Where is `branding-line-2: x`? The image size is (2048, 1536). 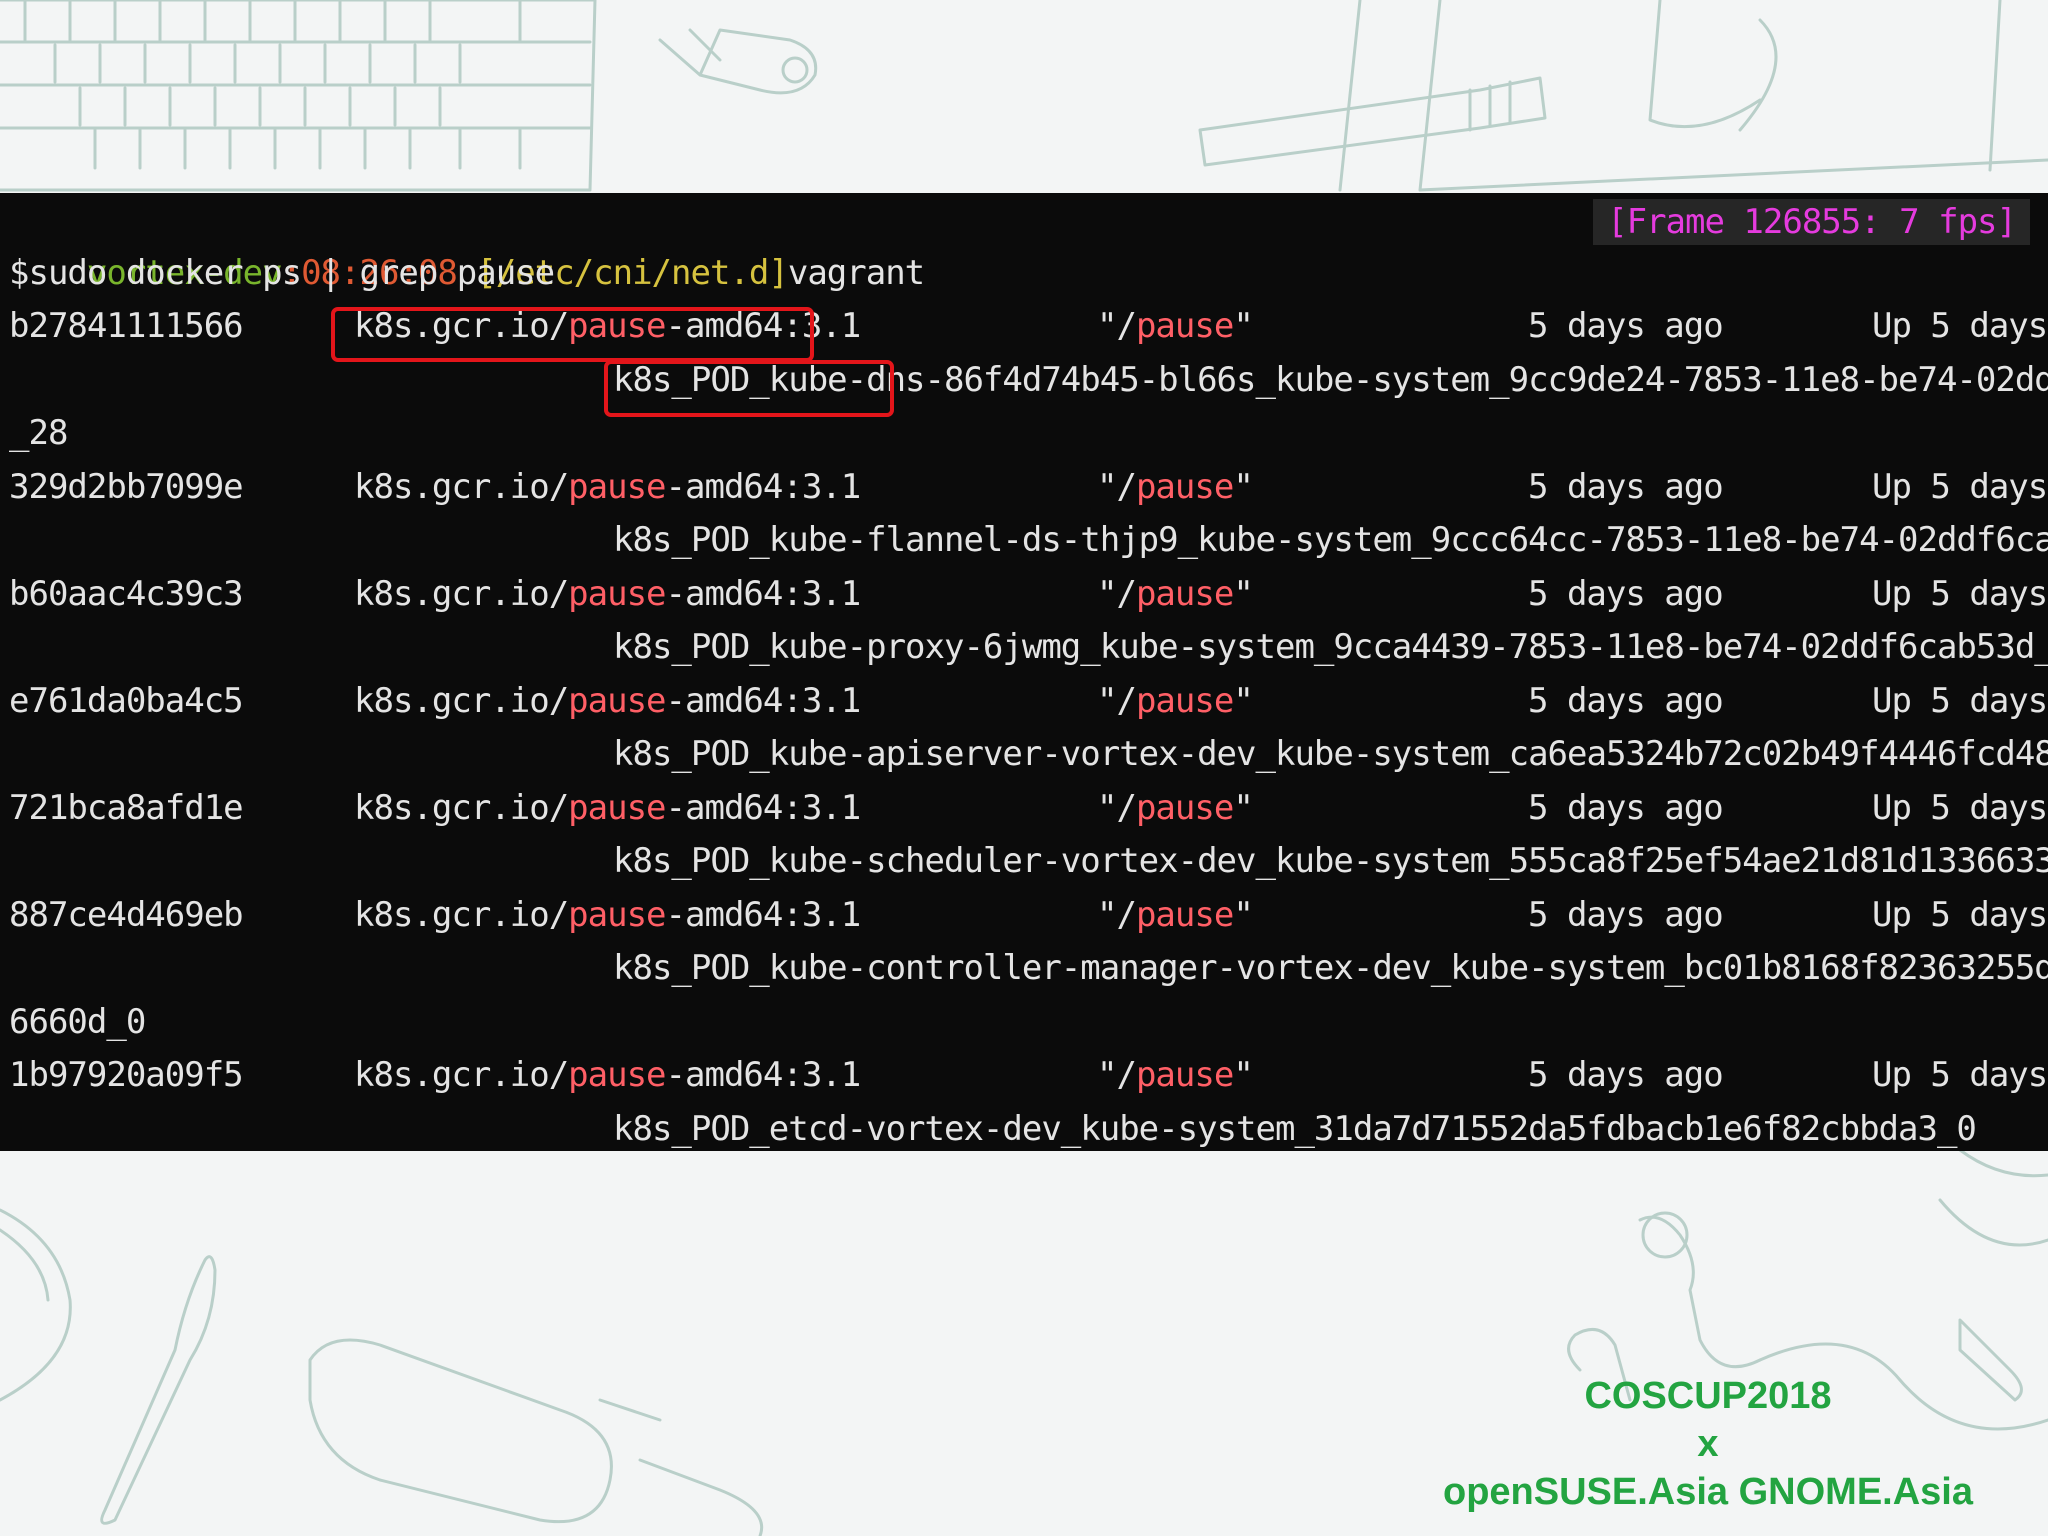 branding-line-2: x is located at coordinates (1708, 1444).